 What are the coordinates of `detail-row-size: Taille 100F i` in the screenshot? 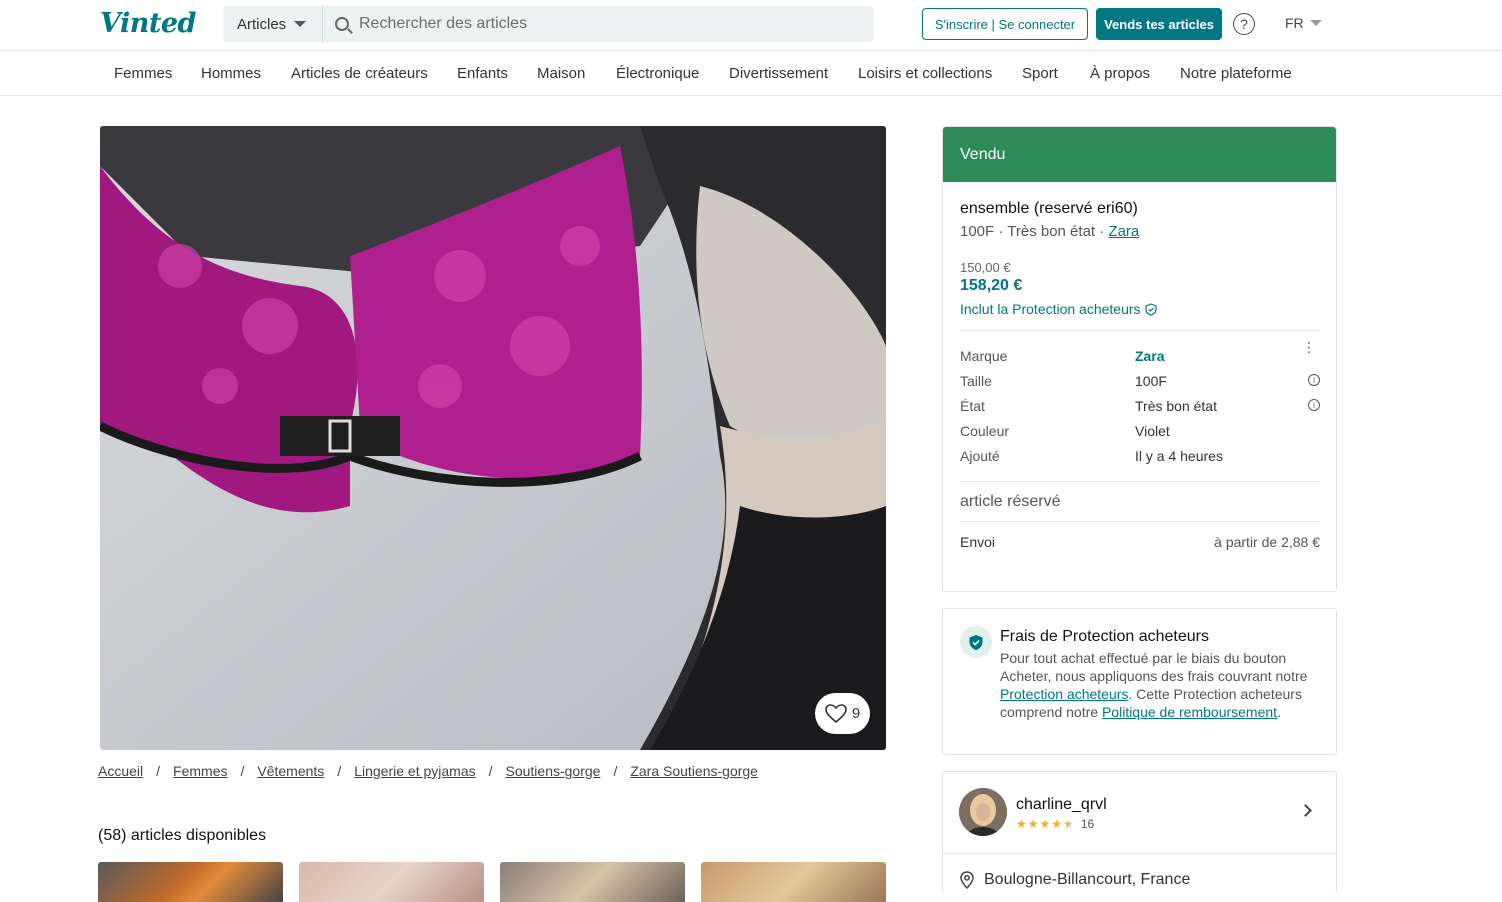 It's located at (1140, 380).